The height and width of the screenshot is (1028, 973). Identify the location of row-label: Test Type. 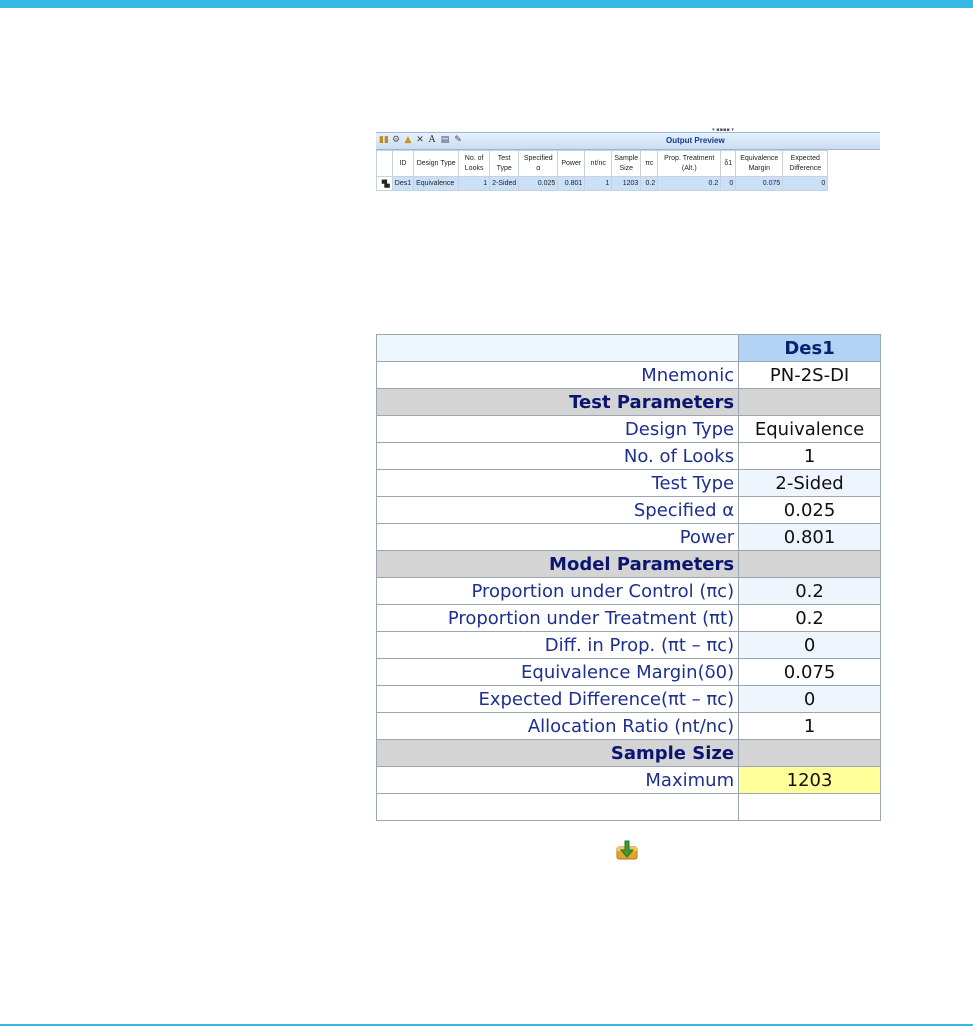
(557, 483).